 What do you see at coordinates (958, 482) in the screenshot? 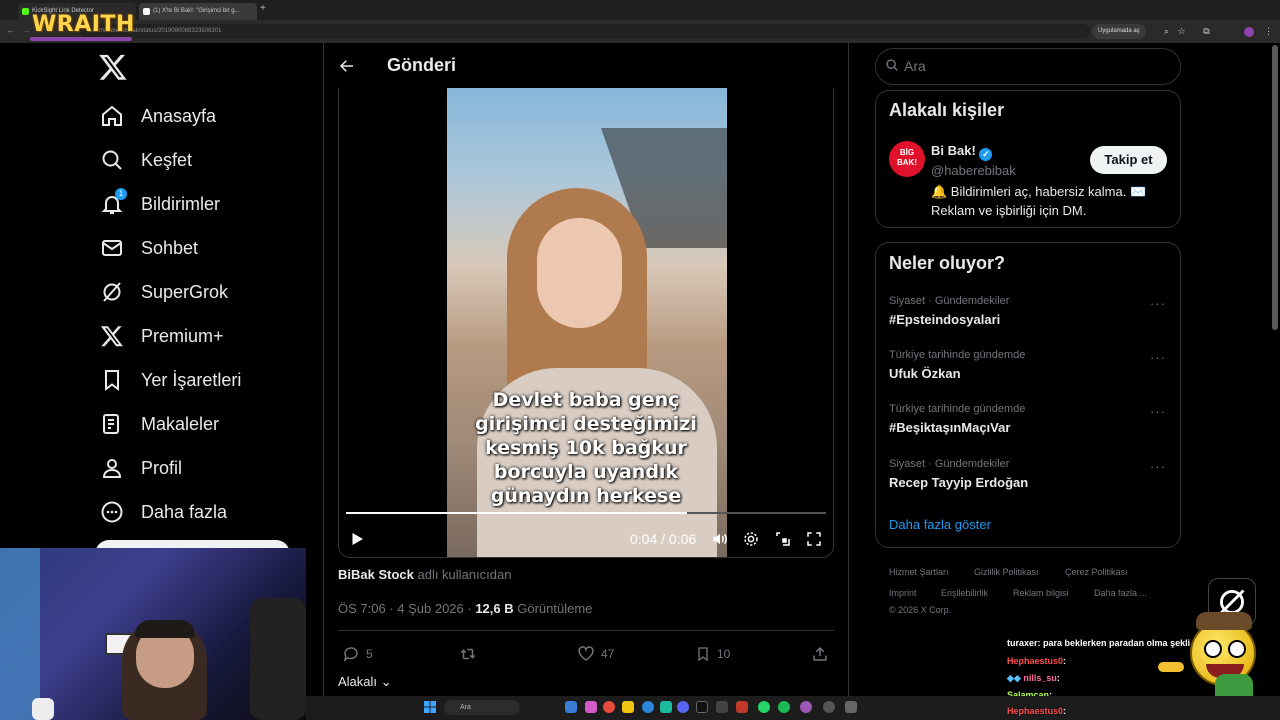
I see `trend-item: Recep Tayyip Erdoğan` at bounding box center [958, 482].